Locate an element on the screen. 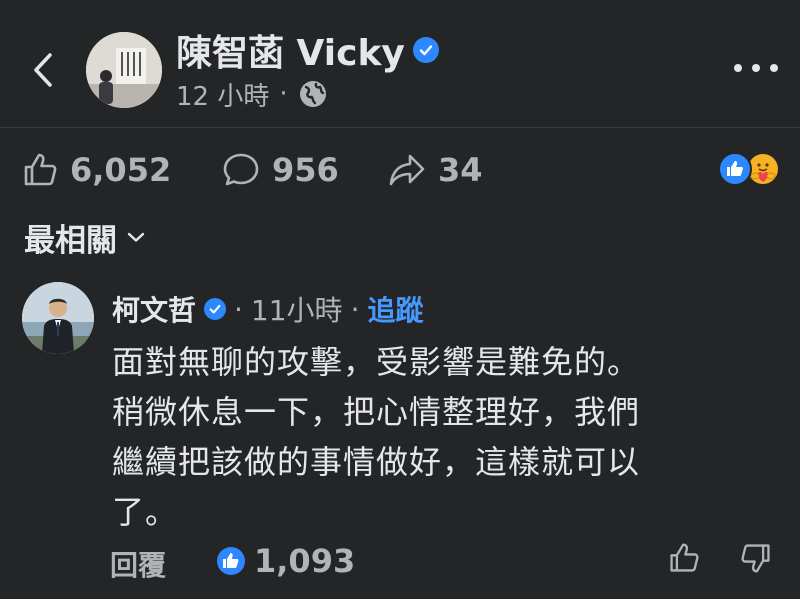  more-horizontal-icon is located at coordinates (738, 68).